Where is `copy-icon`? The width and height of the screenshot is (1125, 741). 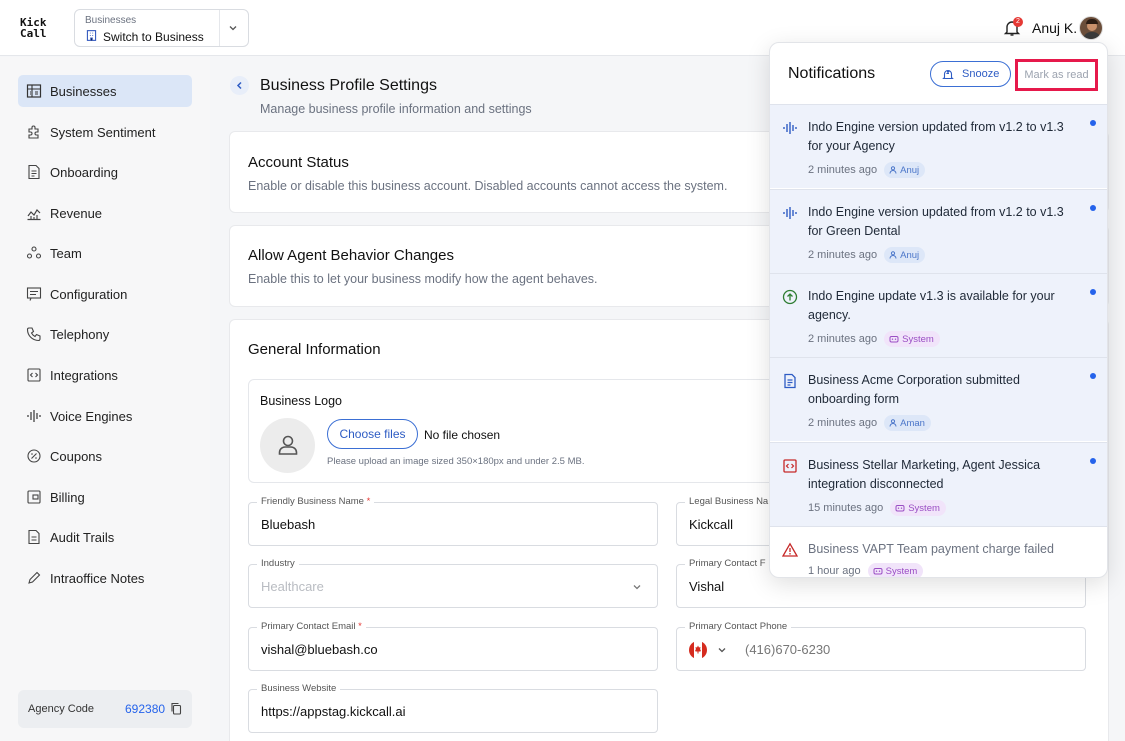
copy-icon is located at coordinates (176, 708).